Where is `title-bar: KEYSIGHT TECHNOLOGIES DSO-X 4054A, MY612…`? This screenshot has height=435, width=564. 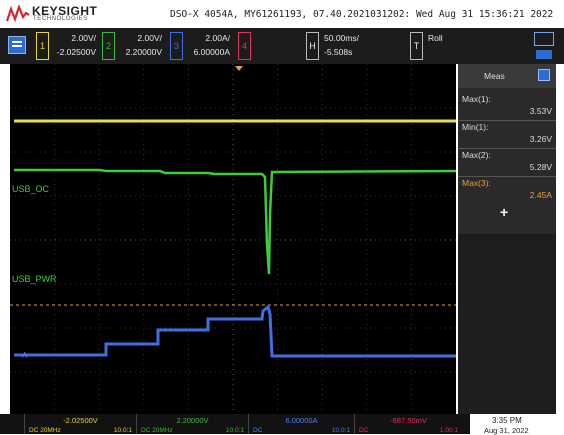
title-bar: KEYSIGHT TECHNOLOGIES DSO-X 4054A, MY612… is located at coordinates (282, 14).